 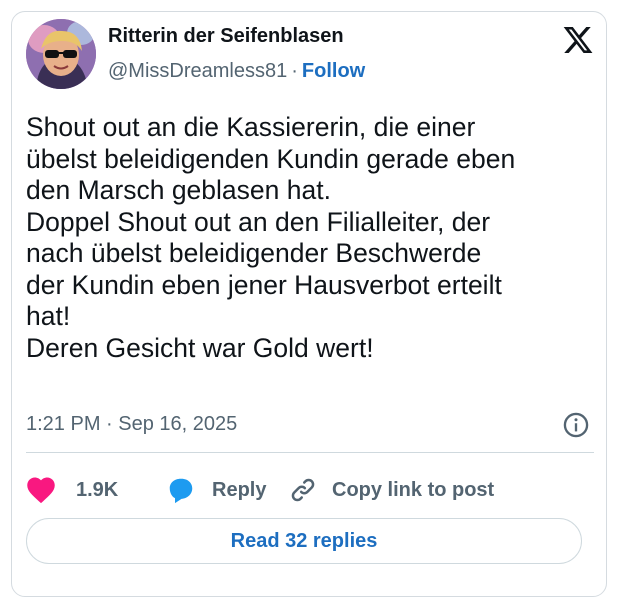 I want to click on tweet-line: nach übelst beleidigender Beschwerde, so click(x=254, y=253).